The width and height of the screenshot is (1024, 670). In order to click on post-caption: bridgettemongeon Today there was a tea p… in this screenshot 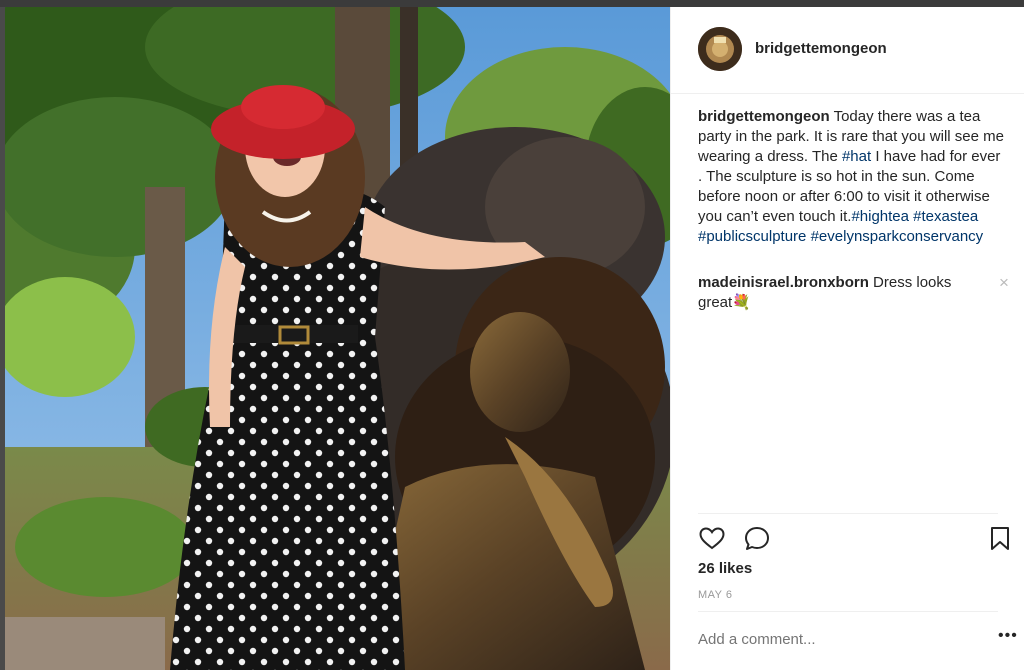, I will do `click(853, 177)`.